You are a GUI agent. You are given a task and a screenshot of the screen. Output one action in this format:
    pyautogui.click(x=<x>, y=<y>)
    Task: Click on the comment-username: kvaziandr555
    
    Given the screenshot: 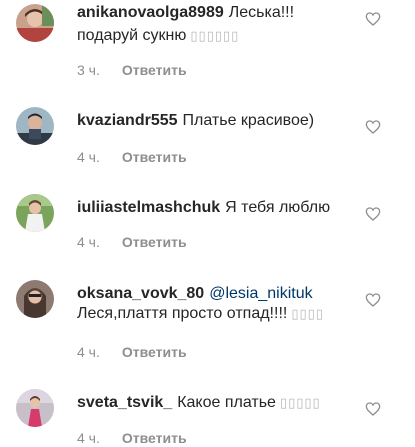 What is the action you would take?
    pyautogui.click(x=127, y=120)
    